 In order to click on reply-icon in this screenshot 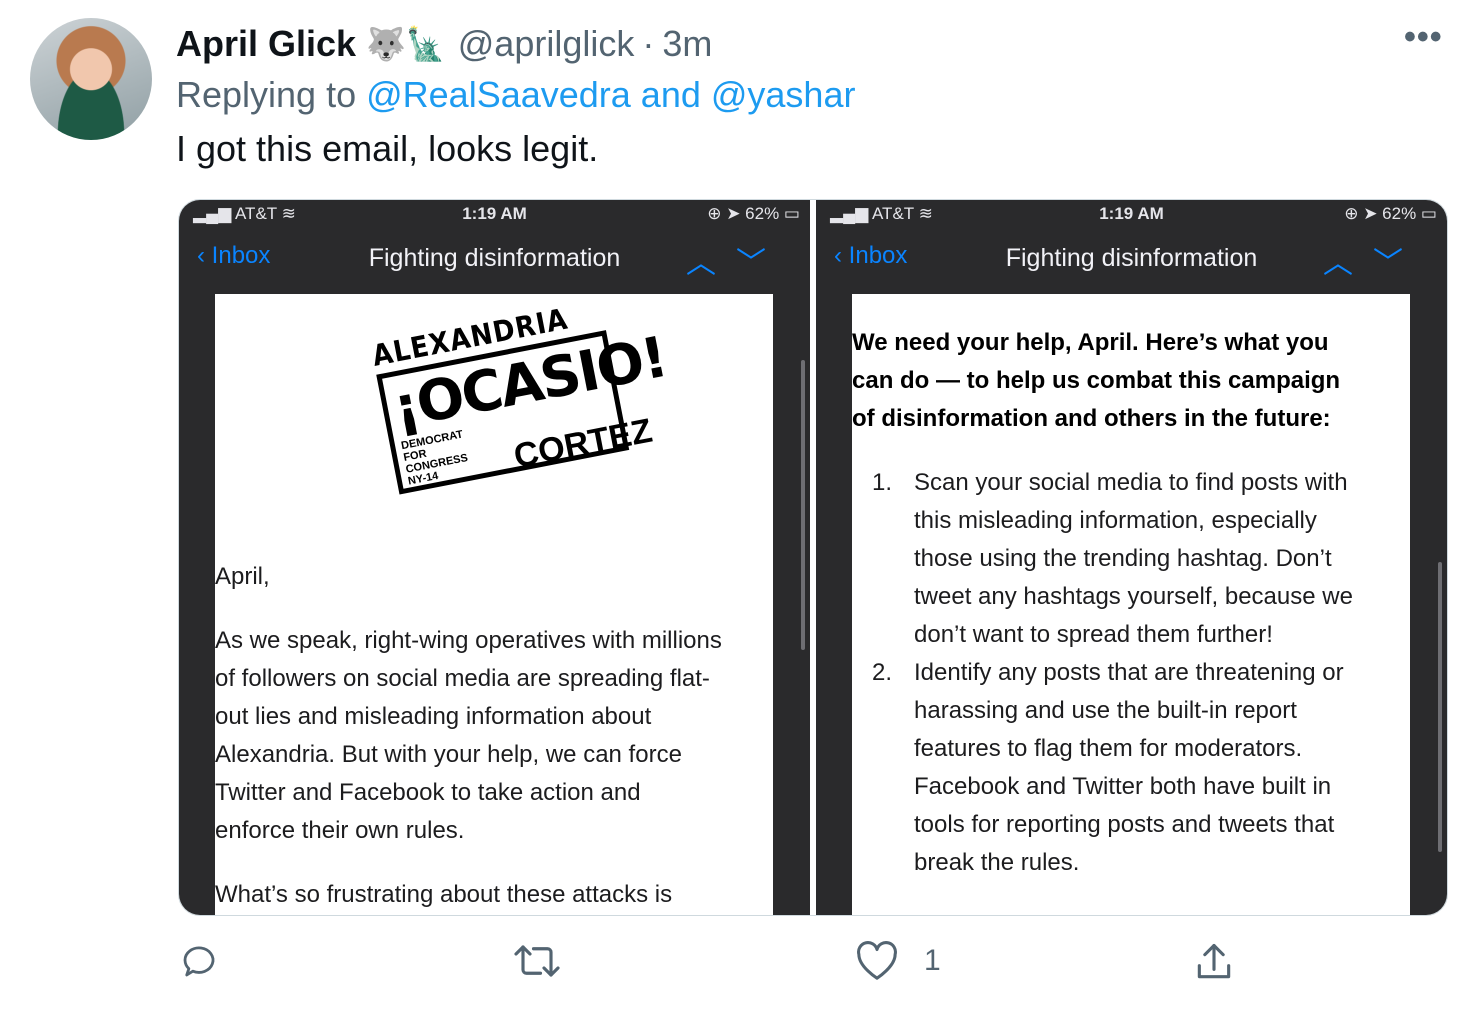, I will do `click(199, 961)`.